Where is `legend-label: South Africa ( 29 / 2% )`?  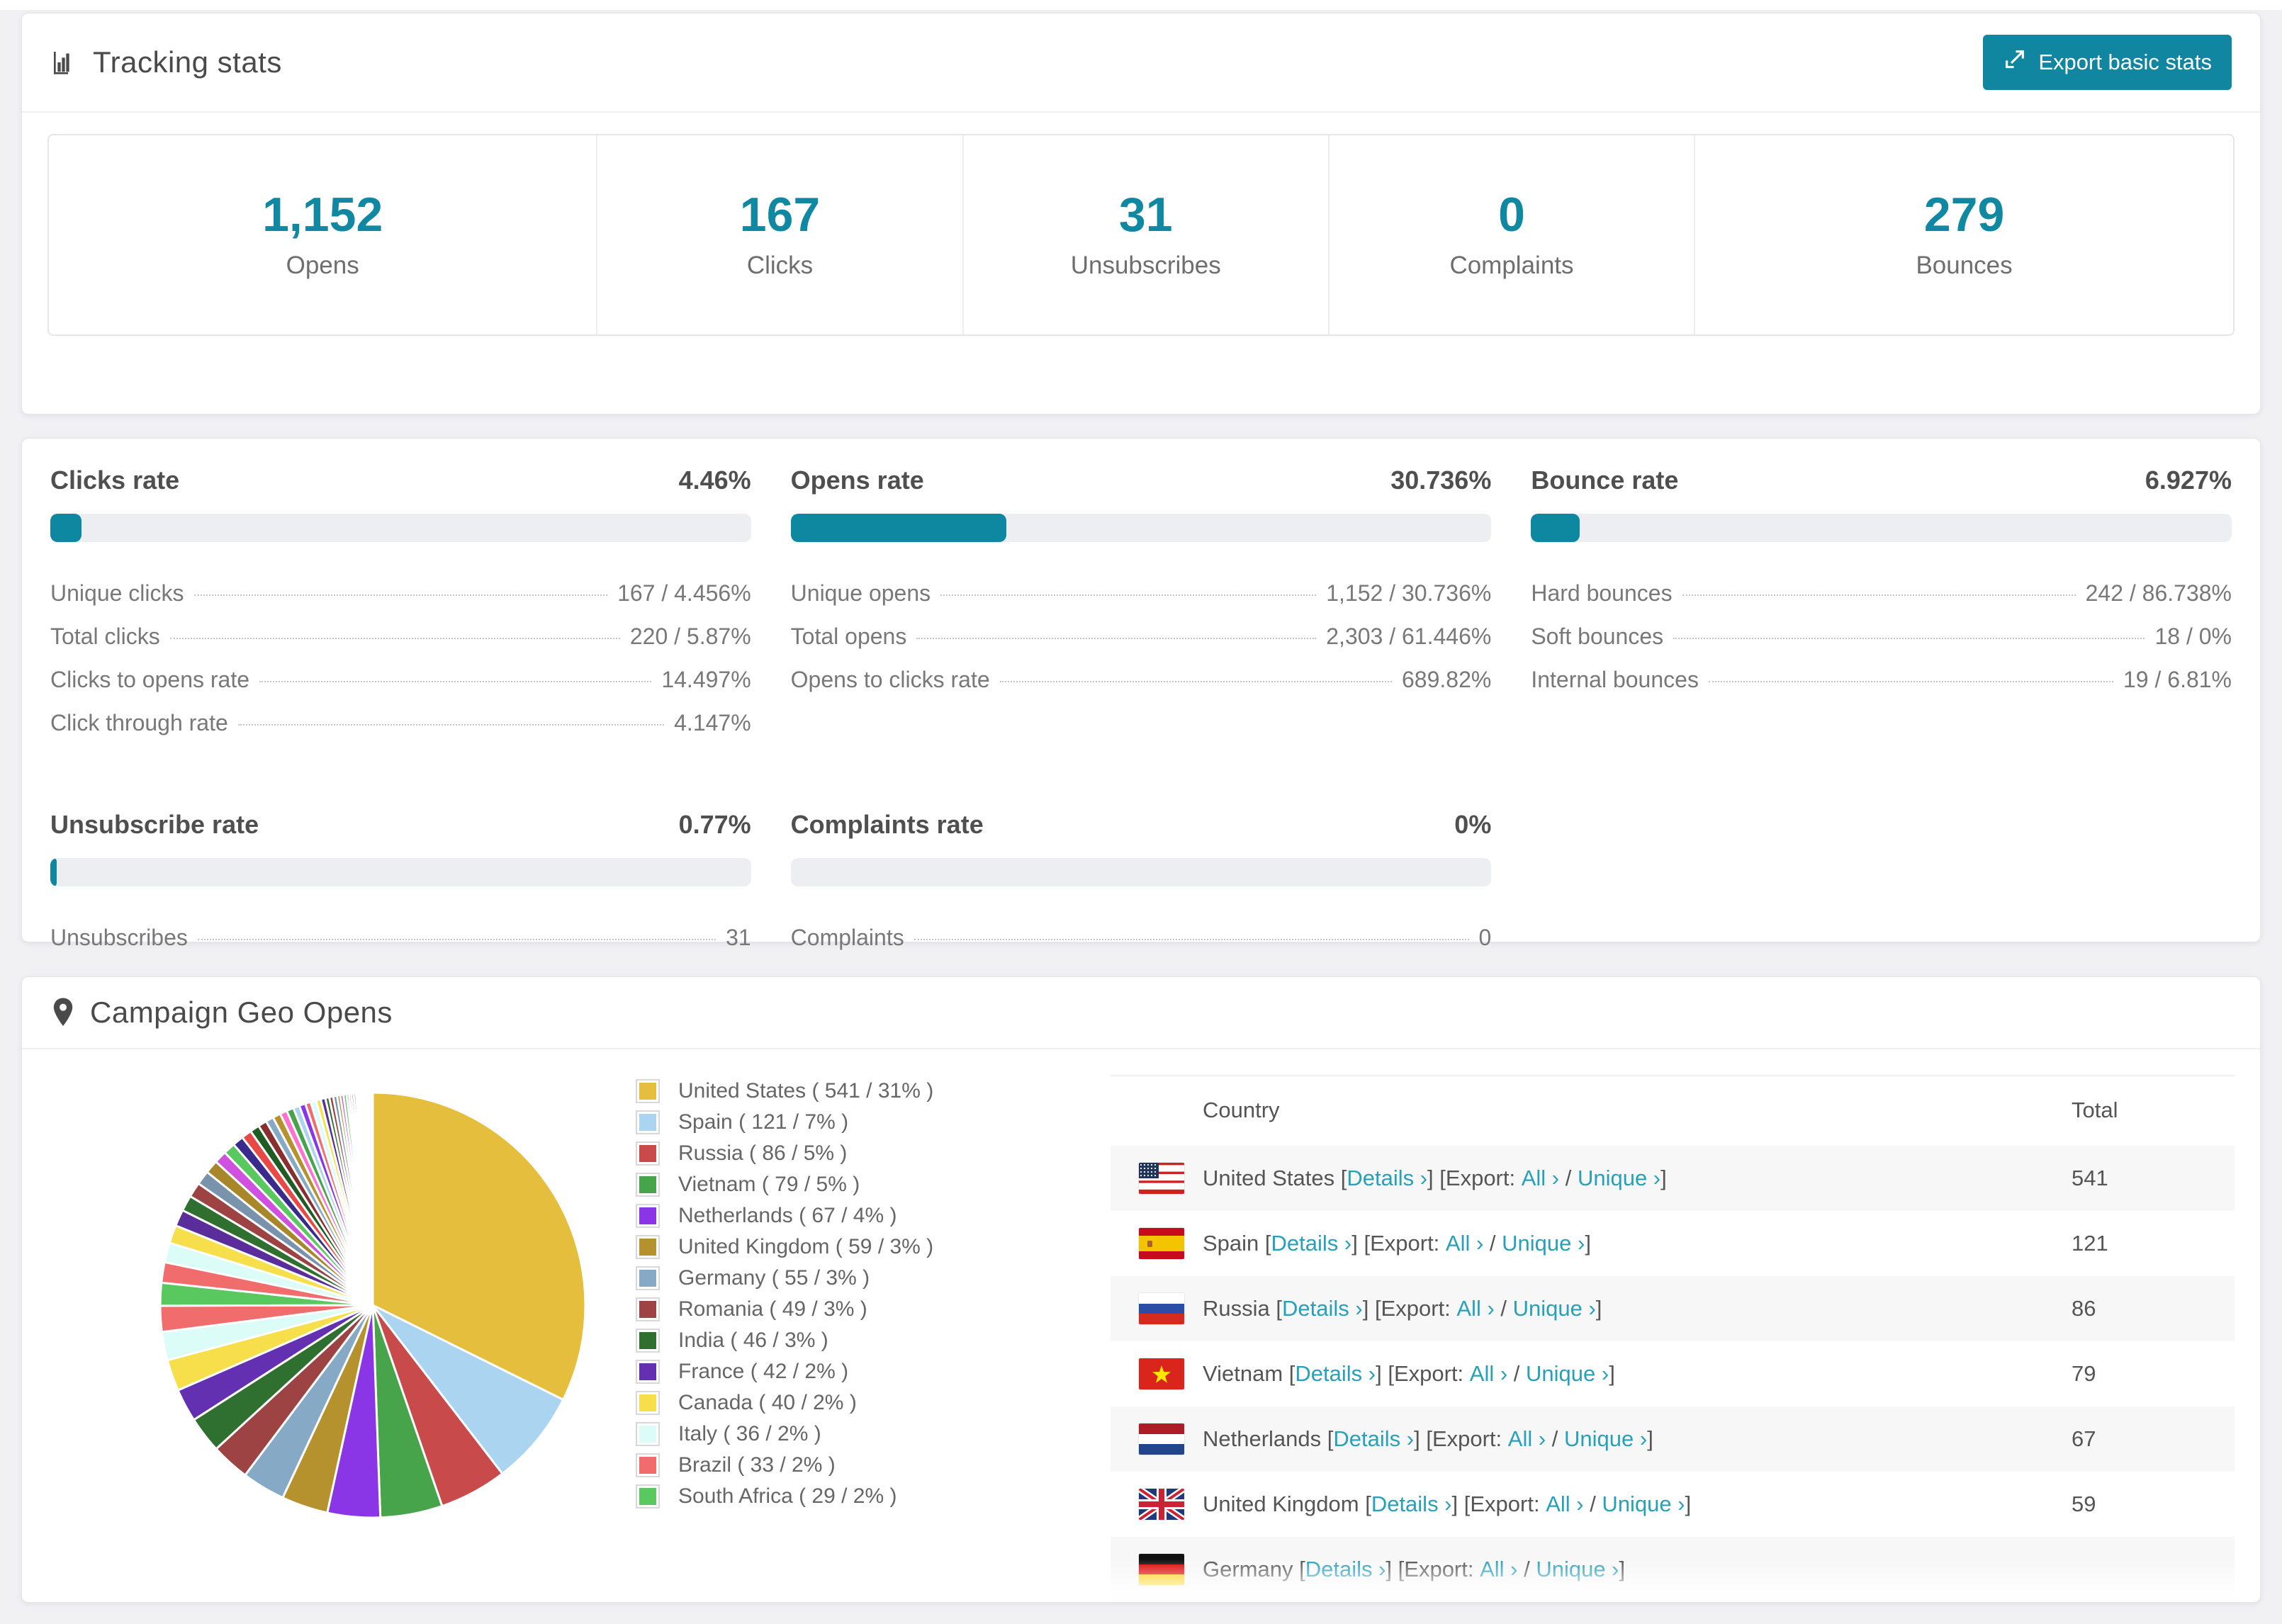
legend-label: South Africa ( 29 / 2% ) is located at coordinates (787, 1496).